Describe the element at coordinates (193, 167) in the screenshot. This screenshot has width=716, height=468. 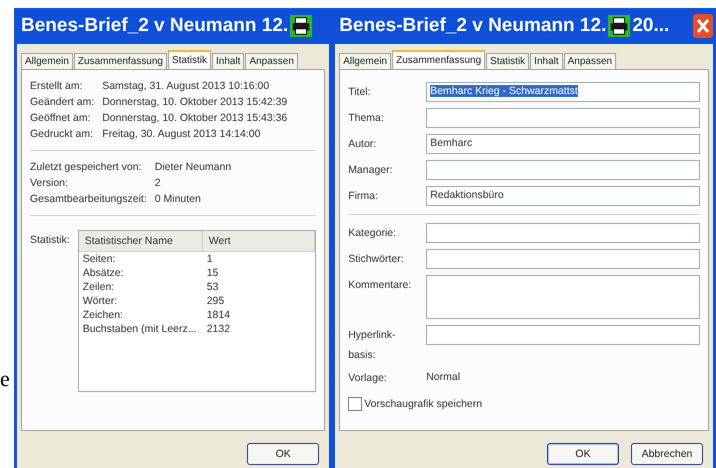
I see `field-value: Dieter Neumann` at that location.